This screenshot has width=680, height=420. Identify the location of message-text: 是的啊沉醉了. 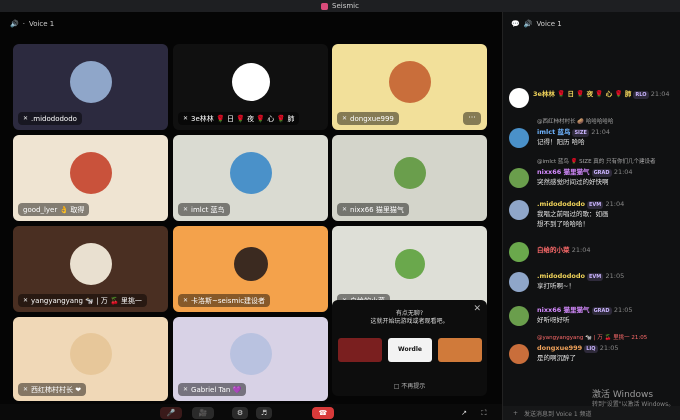
(556, 358).